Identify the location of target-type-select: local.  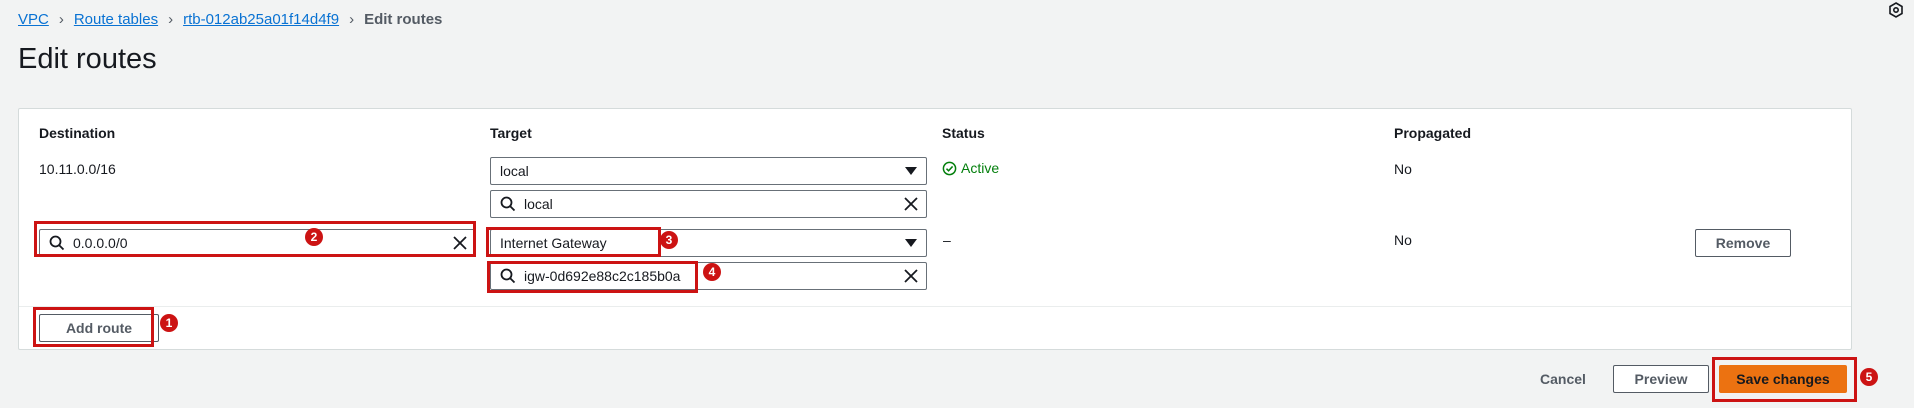
(708, 171).